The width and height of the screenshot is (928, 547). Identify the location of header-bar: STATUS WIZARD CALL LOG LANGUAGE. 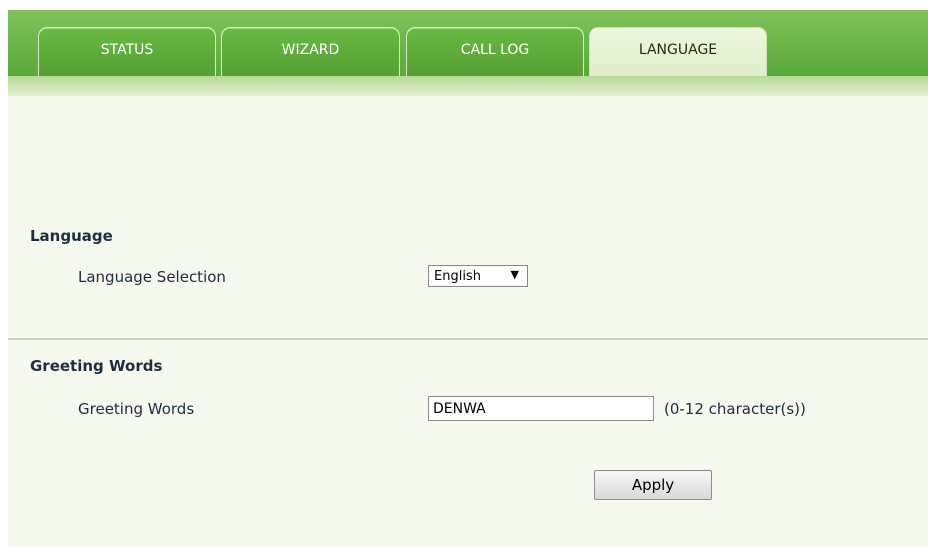
(468, 43).